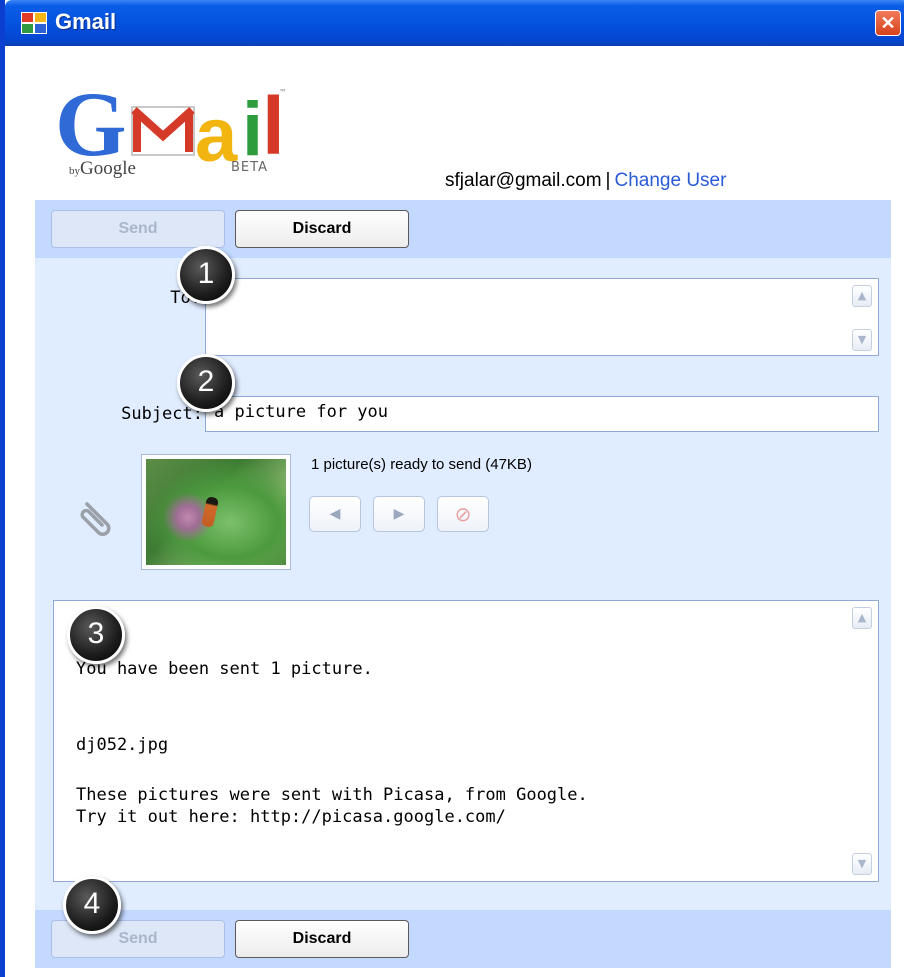 The image size is (904, 977). What do you see at coordinates (862, 618) in the screenshot?
I see `body-scroll-up-button: ▲` at bounding box center [862, 618].